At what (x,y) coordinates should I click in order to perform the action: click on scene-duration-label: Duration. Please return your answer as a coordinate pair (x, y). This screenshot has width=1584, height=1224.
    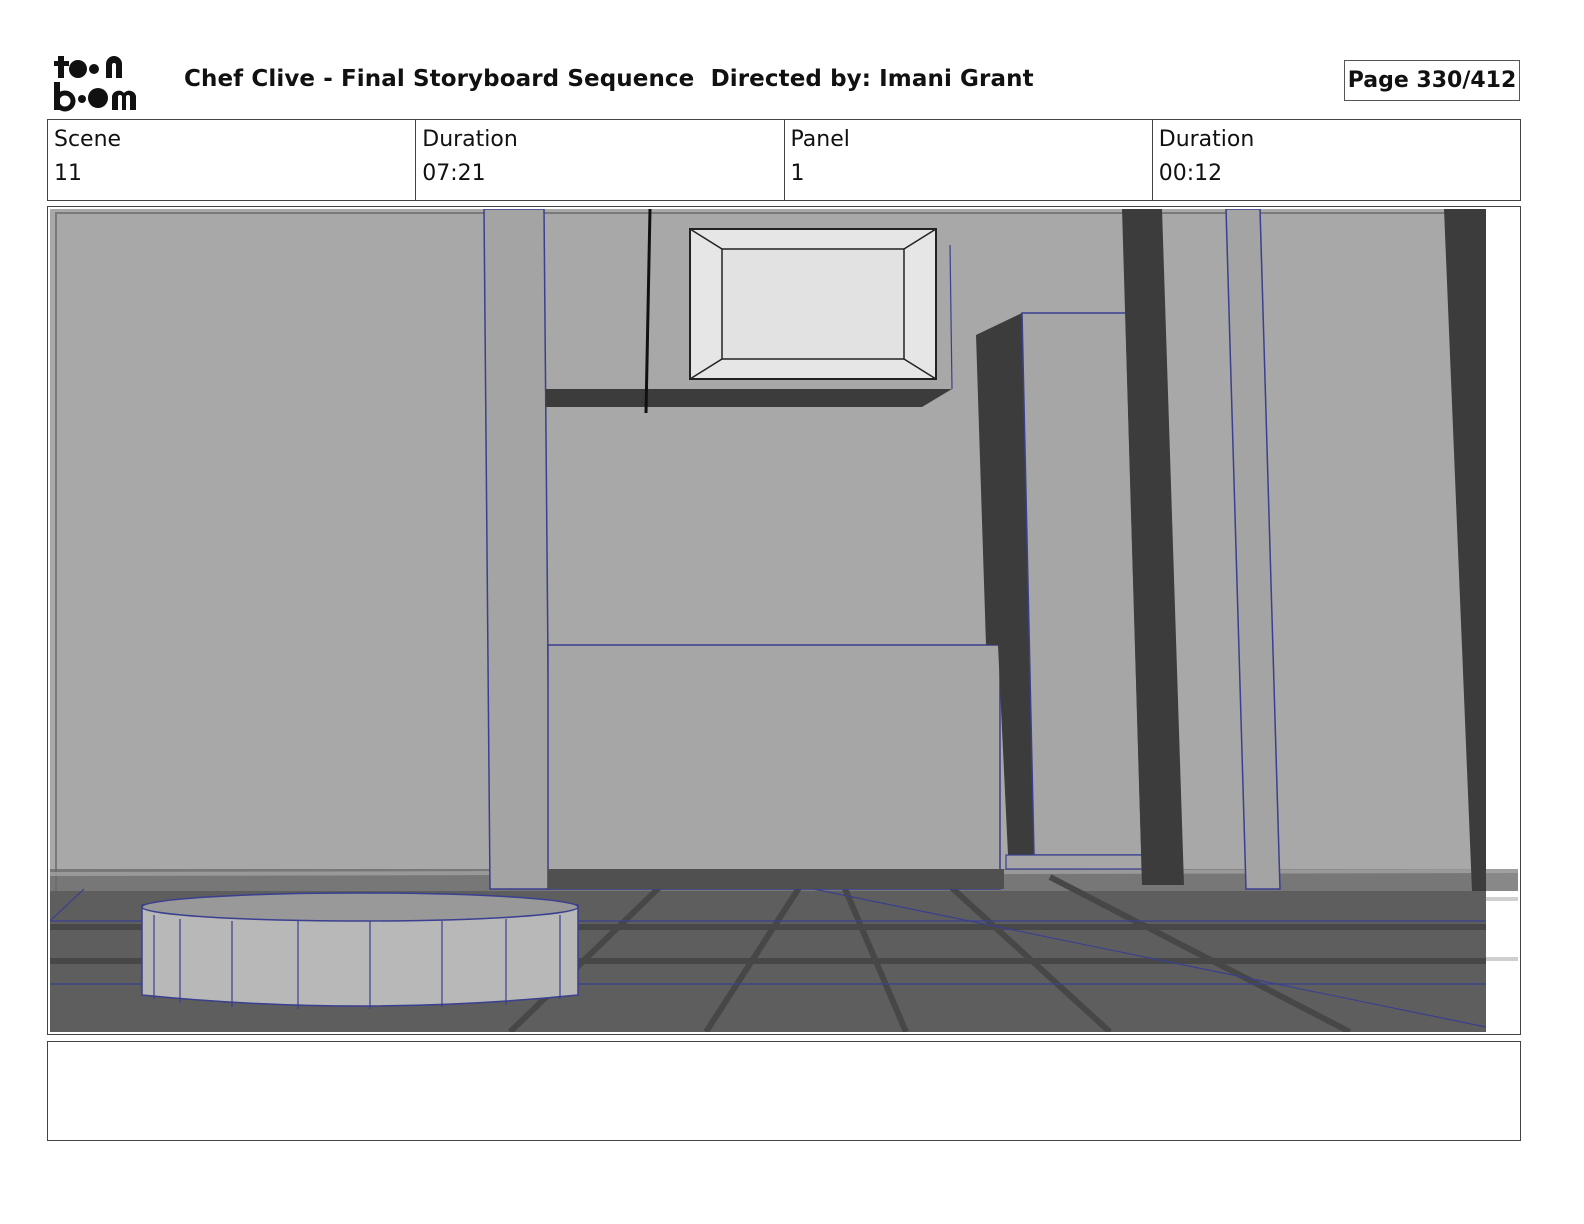
    Looking at the image, I should click on (470, 139).